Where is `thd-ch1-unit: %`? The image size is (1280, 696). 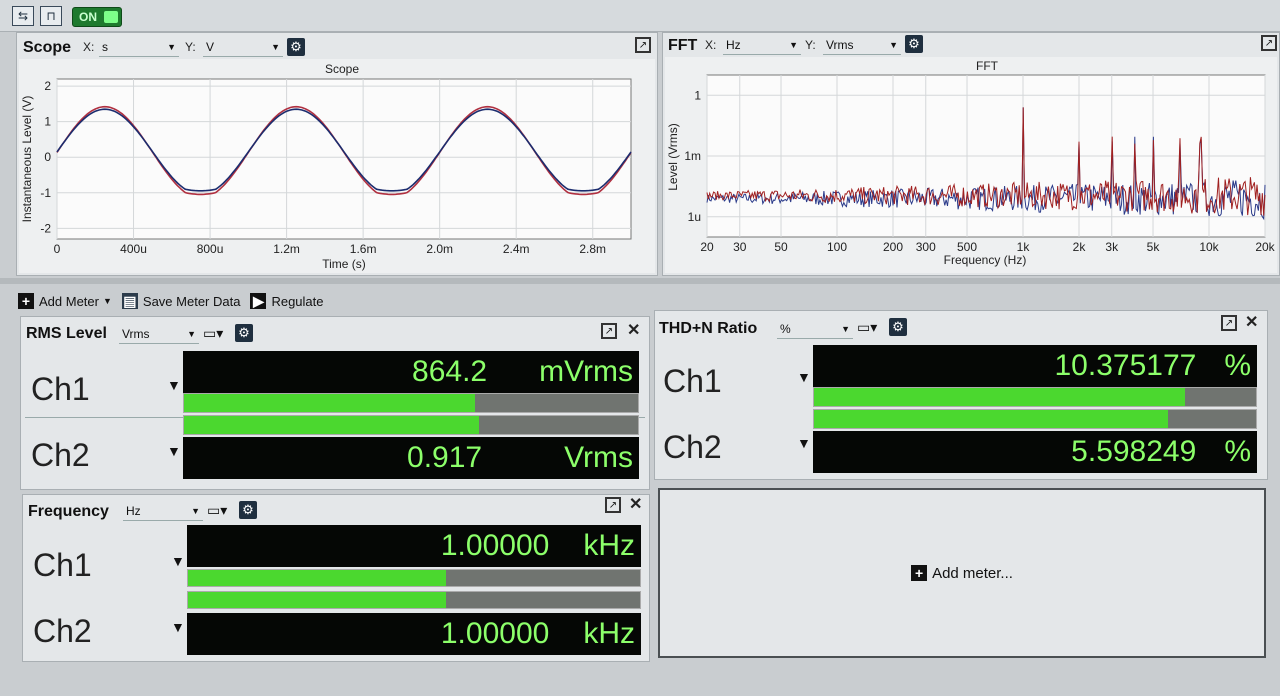
thd-ch1-unit: % is located at coordinates (1237, 365).